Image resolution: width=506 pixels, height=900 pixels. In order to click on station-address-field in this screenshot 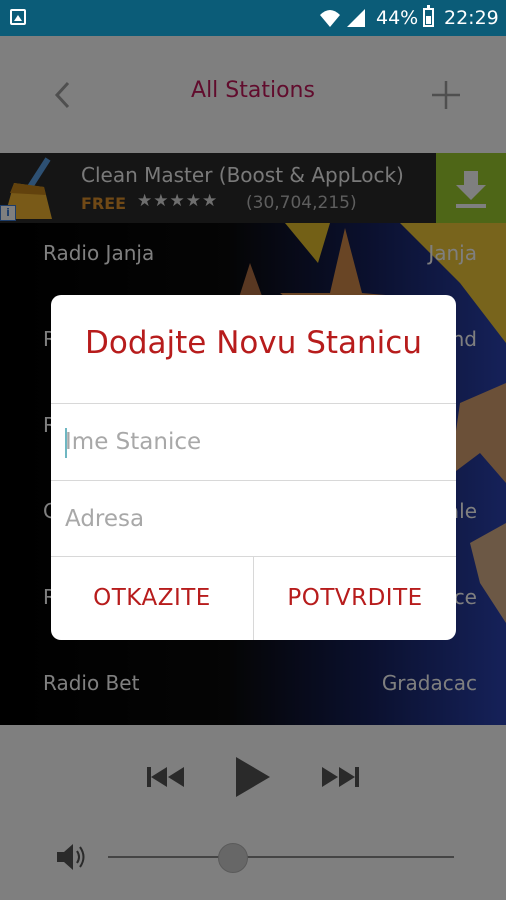, I will do `click(253, 519)`.